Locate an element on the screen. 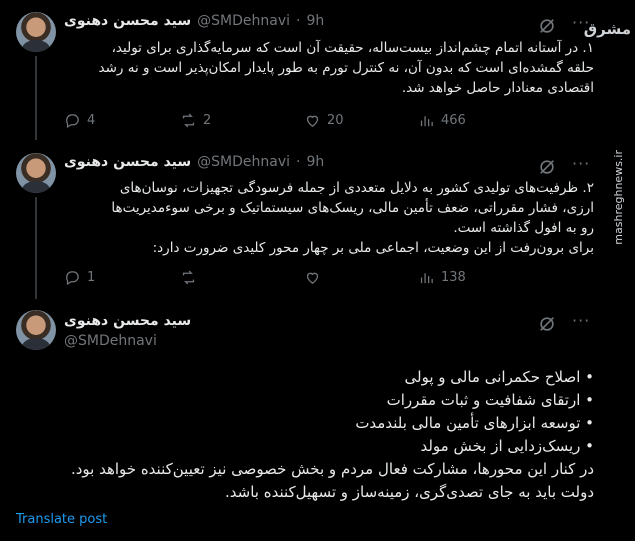  views-count: 466 is located at coordinates (453, 120).